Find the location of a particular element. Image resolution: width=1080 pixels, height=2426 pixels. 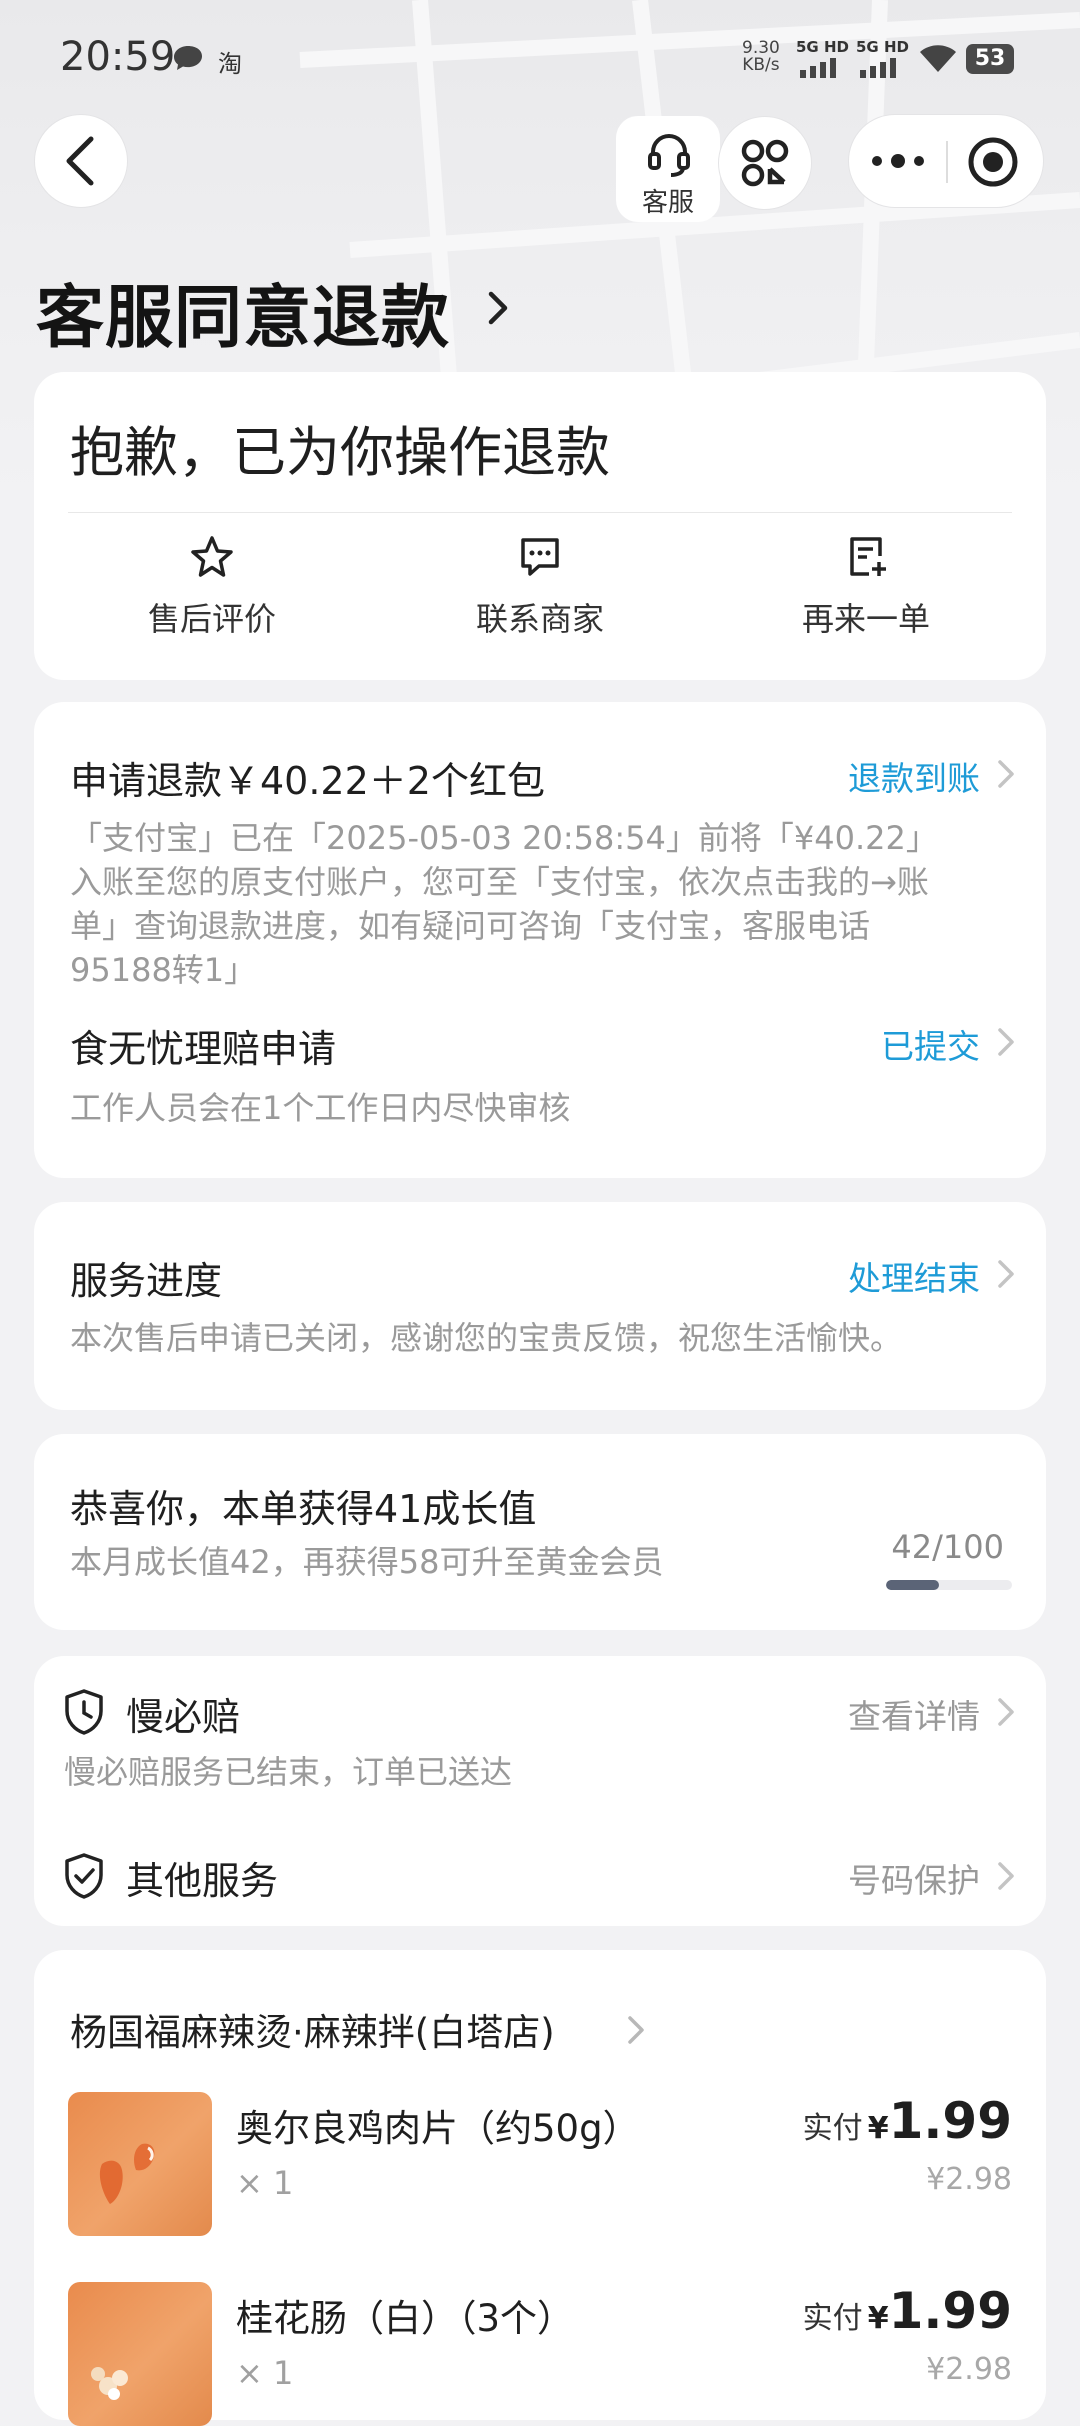

taobao-notification-icon: 淘 is located at coordinates (230, 64).